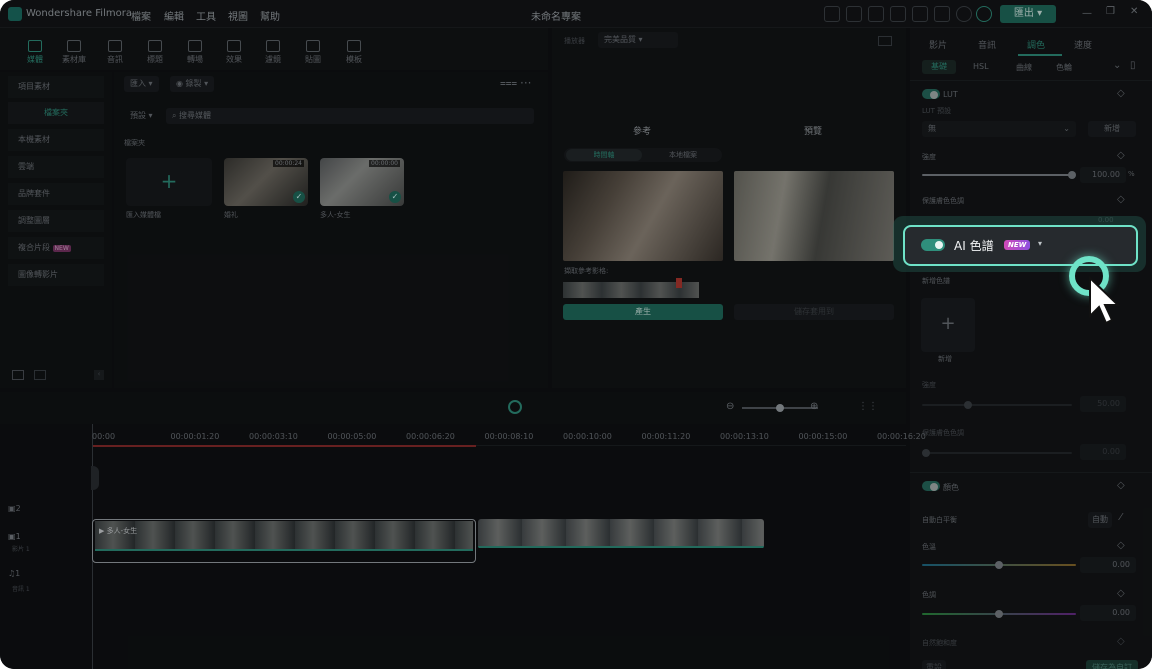 The width and height of the screenshot is (1152, 669). What do you see at coordinates (638, 40) in the screenshot?
I see `quality-dropdown: 完美品質 ▾` at bounding box center [638, 40].